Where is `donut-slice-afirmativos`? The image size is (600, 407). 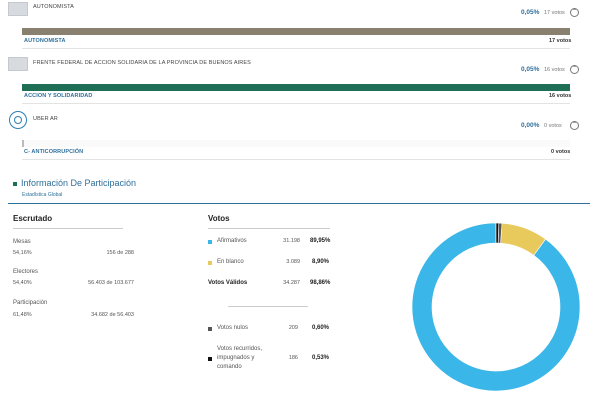 donut-slice-afirmativos is located at coordinates (496, 307).